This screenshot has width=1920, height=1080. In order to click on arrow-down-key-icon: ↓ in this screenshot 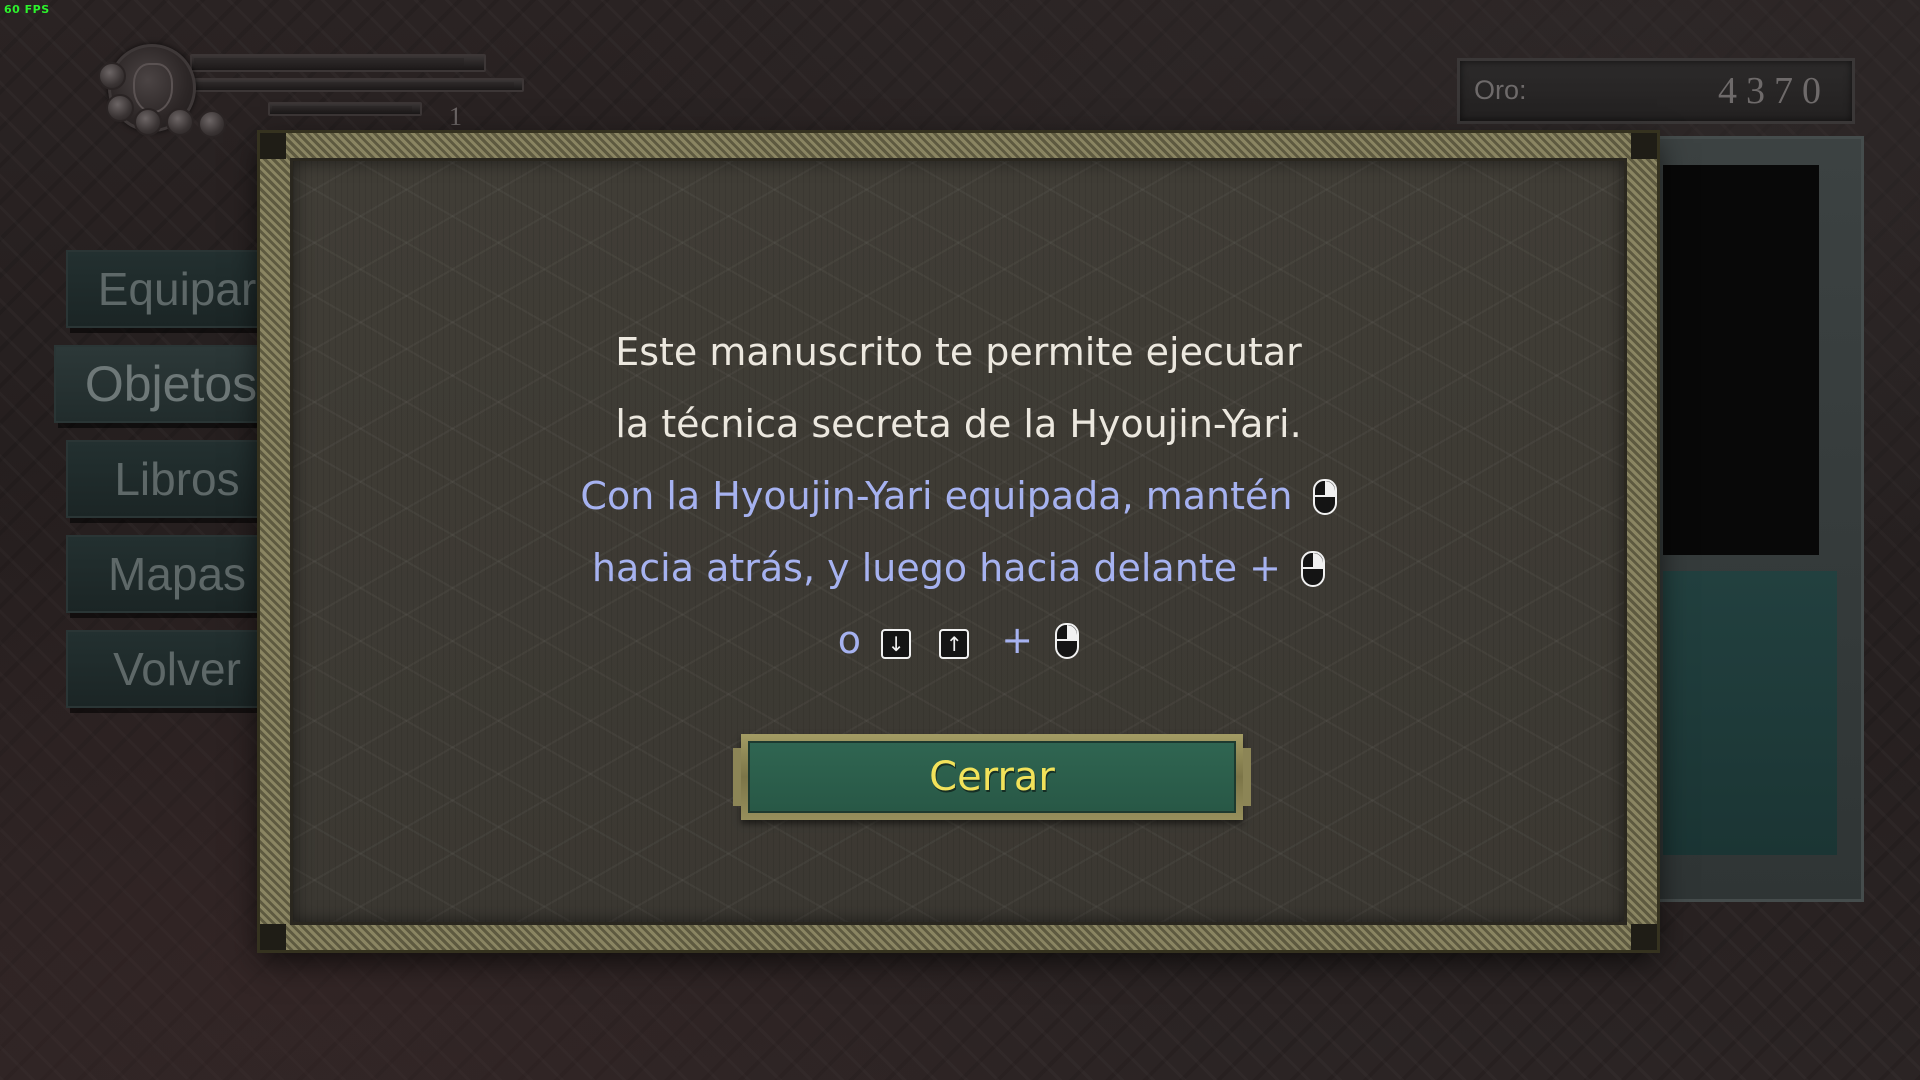, I will do `click(896, 644)`.